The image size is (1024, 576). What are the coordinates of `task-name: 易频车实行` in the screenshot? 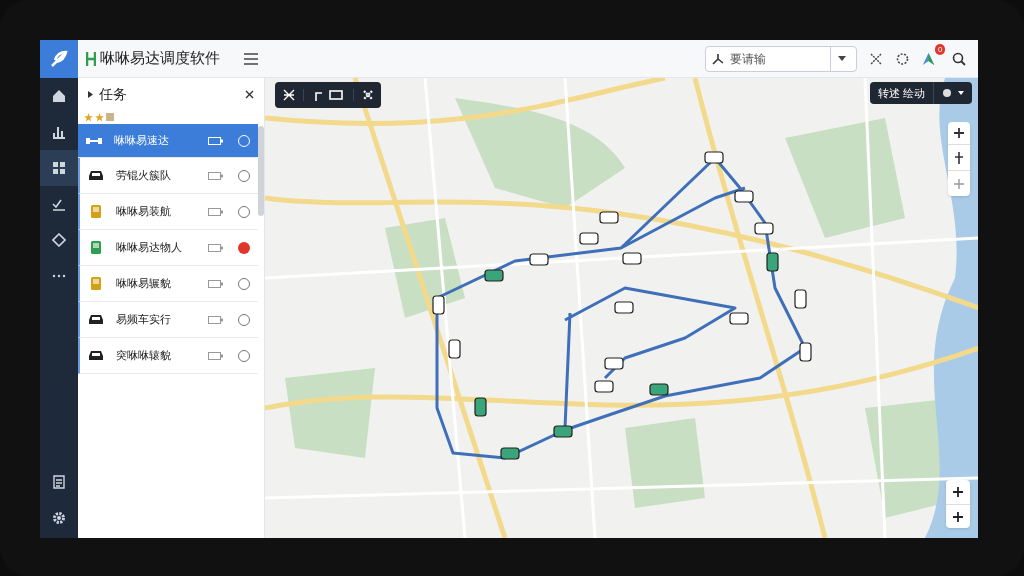 It's located at (144, 320).